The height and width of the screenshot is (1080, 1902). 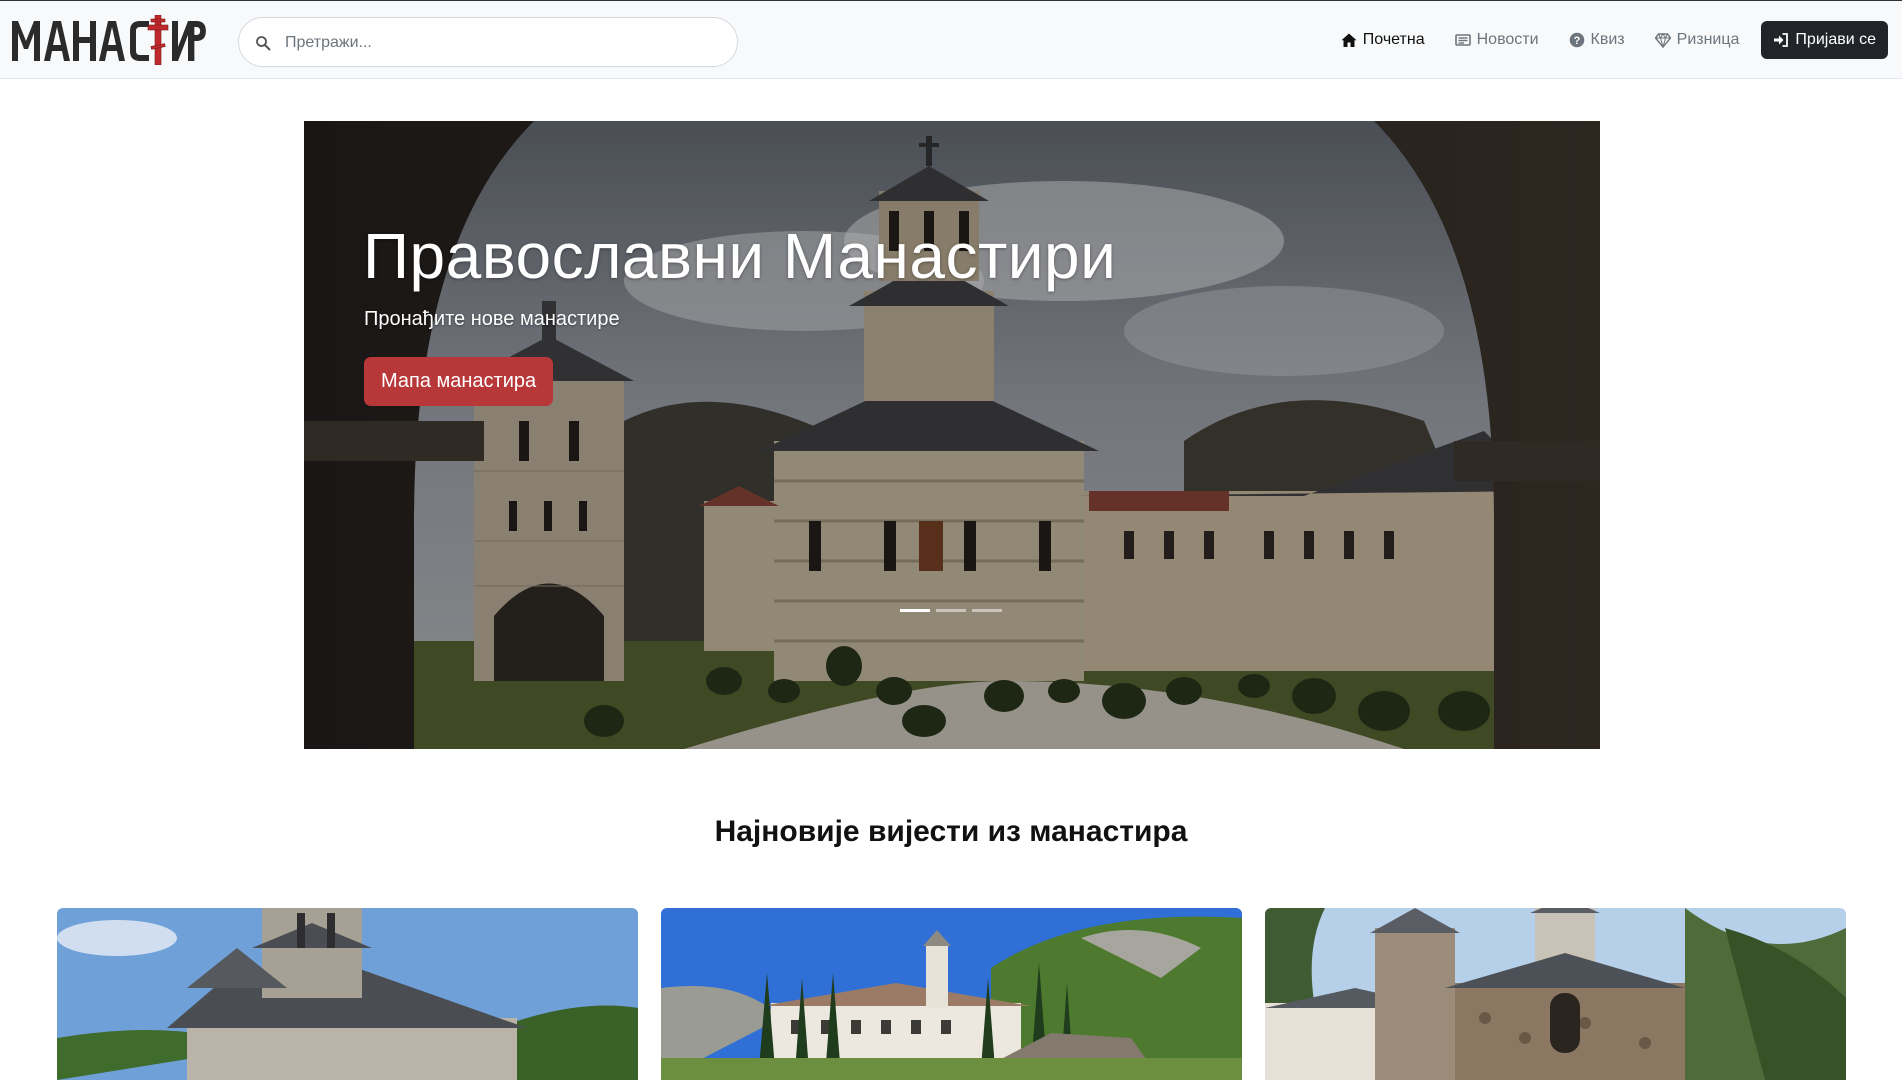 I want to click on nav-home: Почетна, so click(x=1383, y=40).